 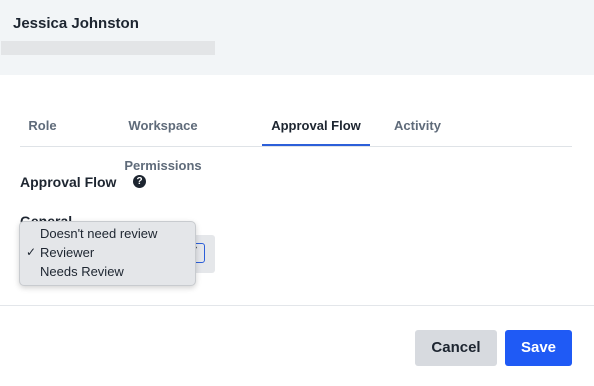 What do you see at coordinates (31, 252) in the screenshot?
I see `check-icon: ✓` at bounding box center [31, 252].